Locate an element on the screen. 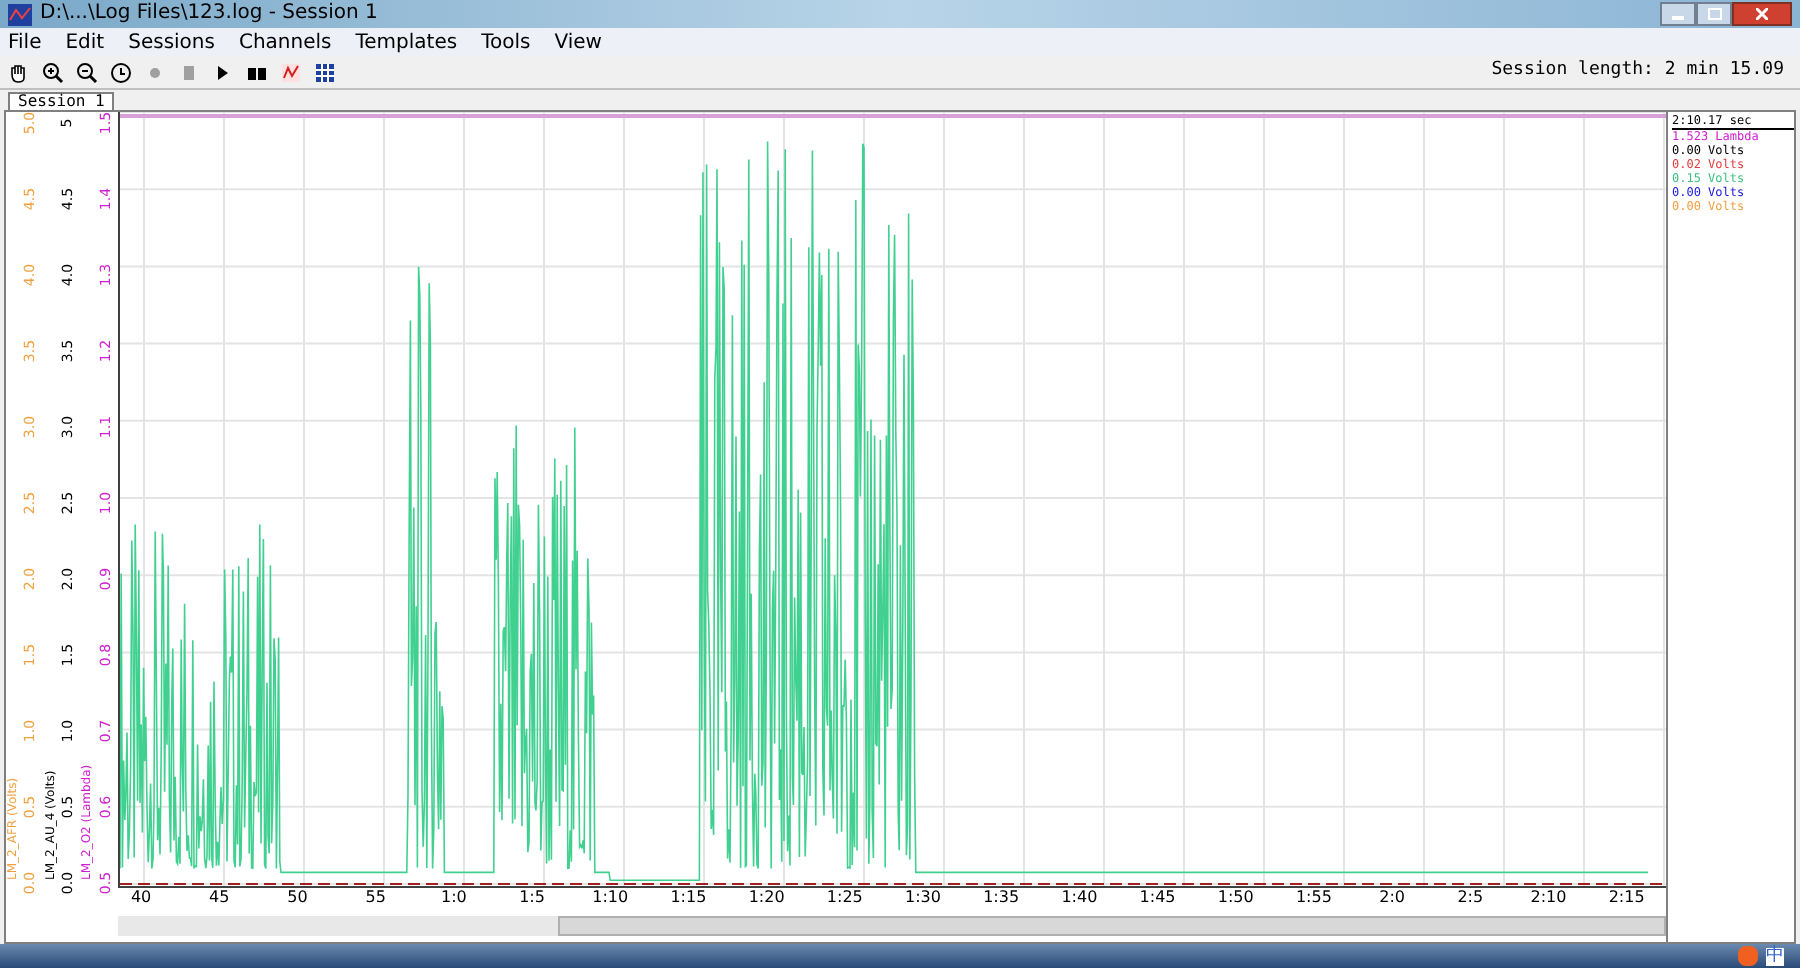  close-button is located at coordinates (1762, 14).